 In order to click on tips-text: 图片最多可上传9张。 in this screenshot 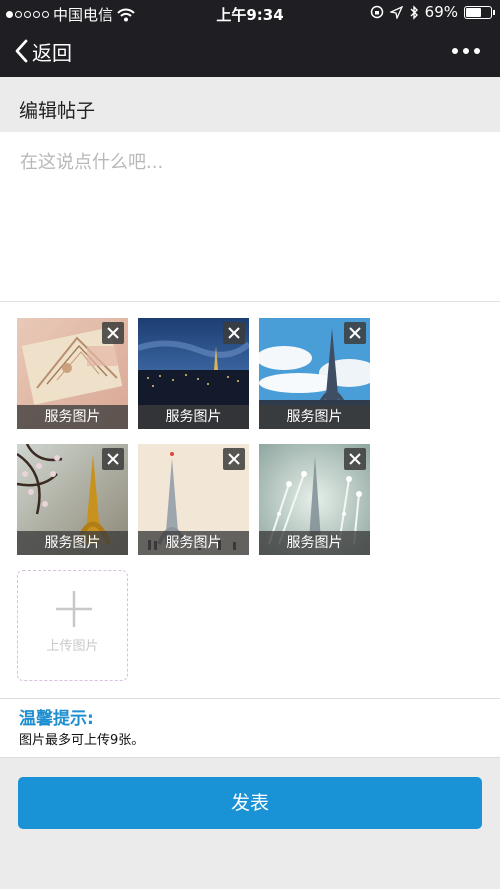, I will do `click(82, 740)`.